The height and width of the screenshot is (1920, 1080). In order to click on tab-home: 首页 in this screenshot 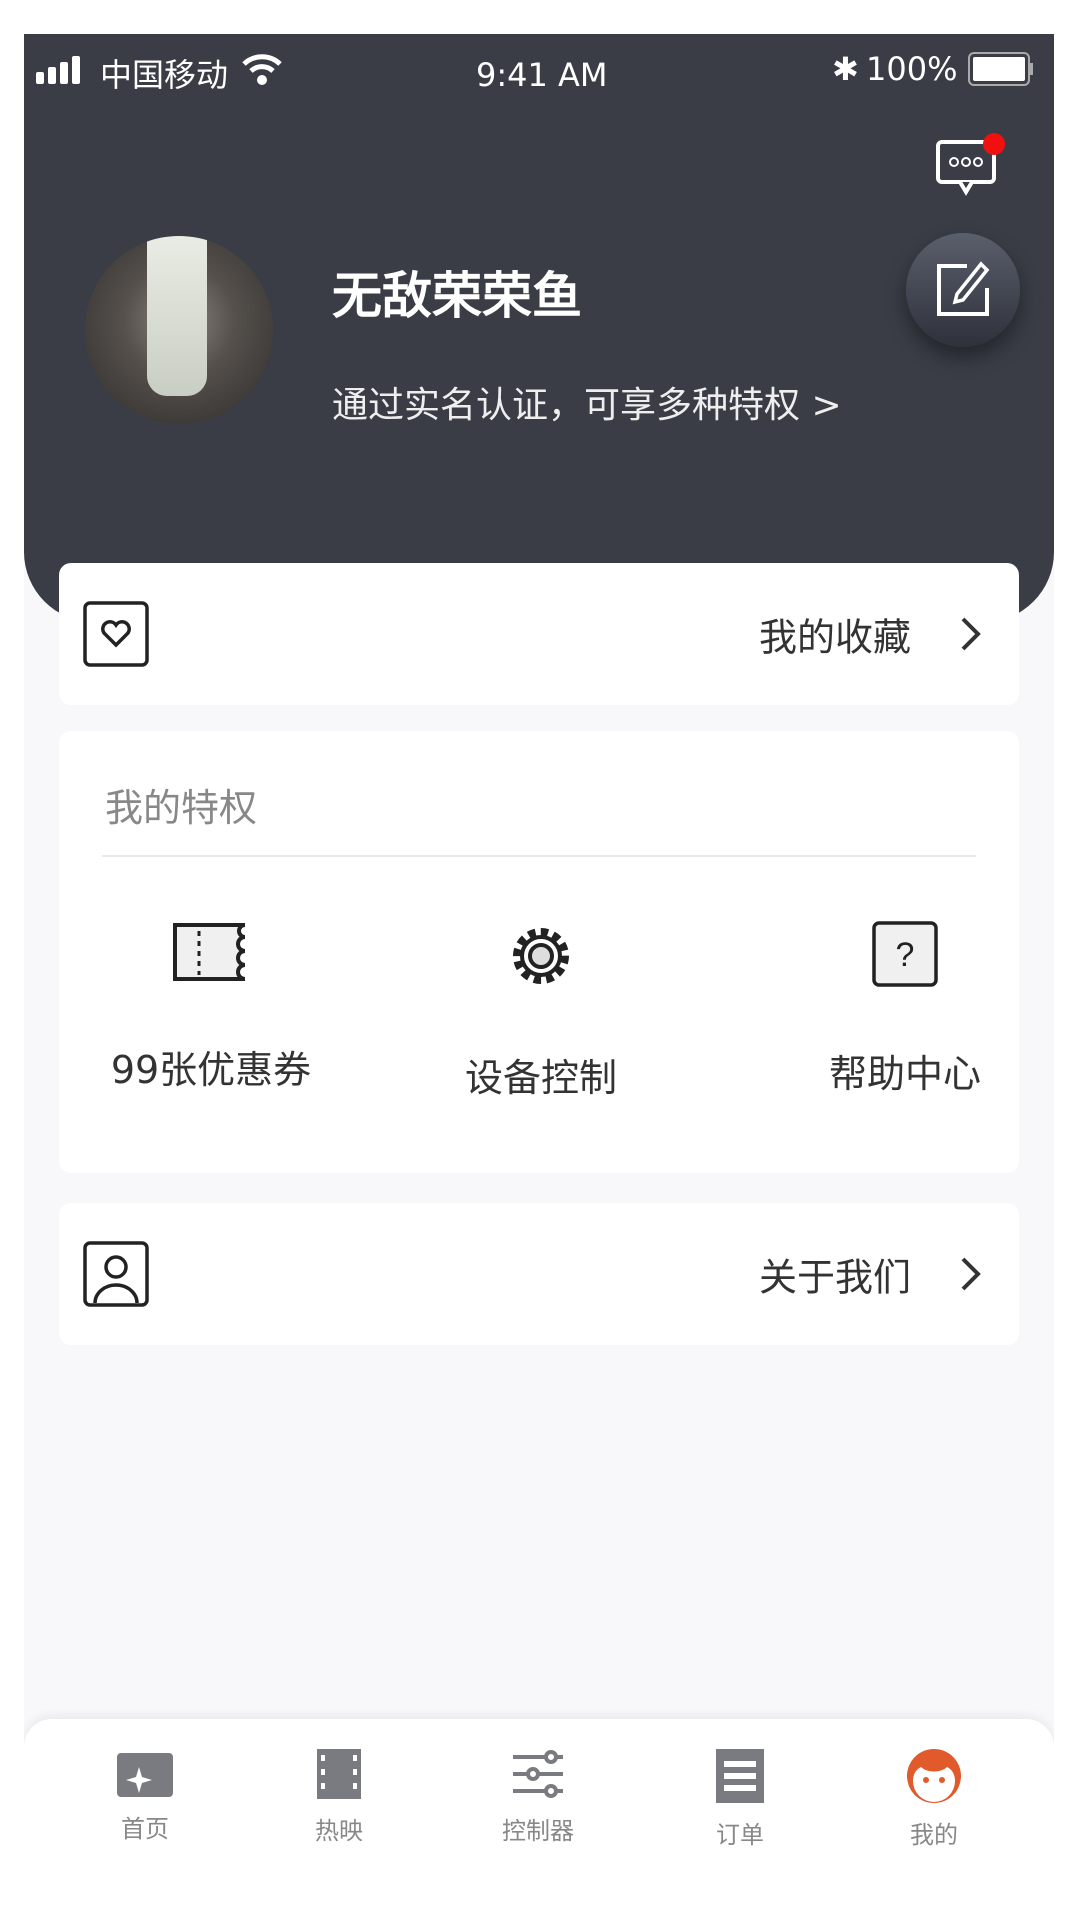, I will do `click(145, 1795)`.